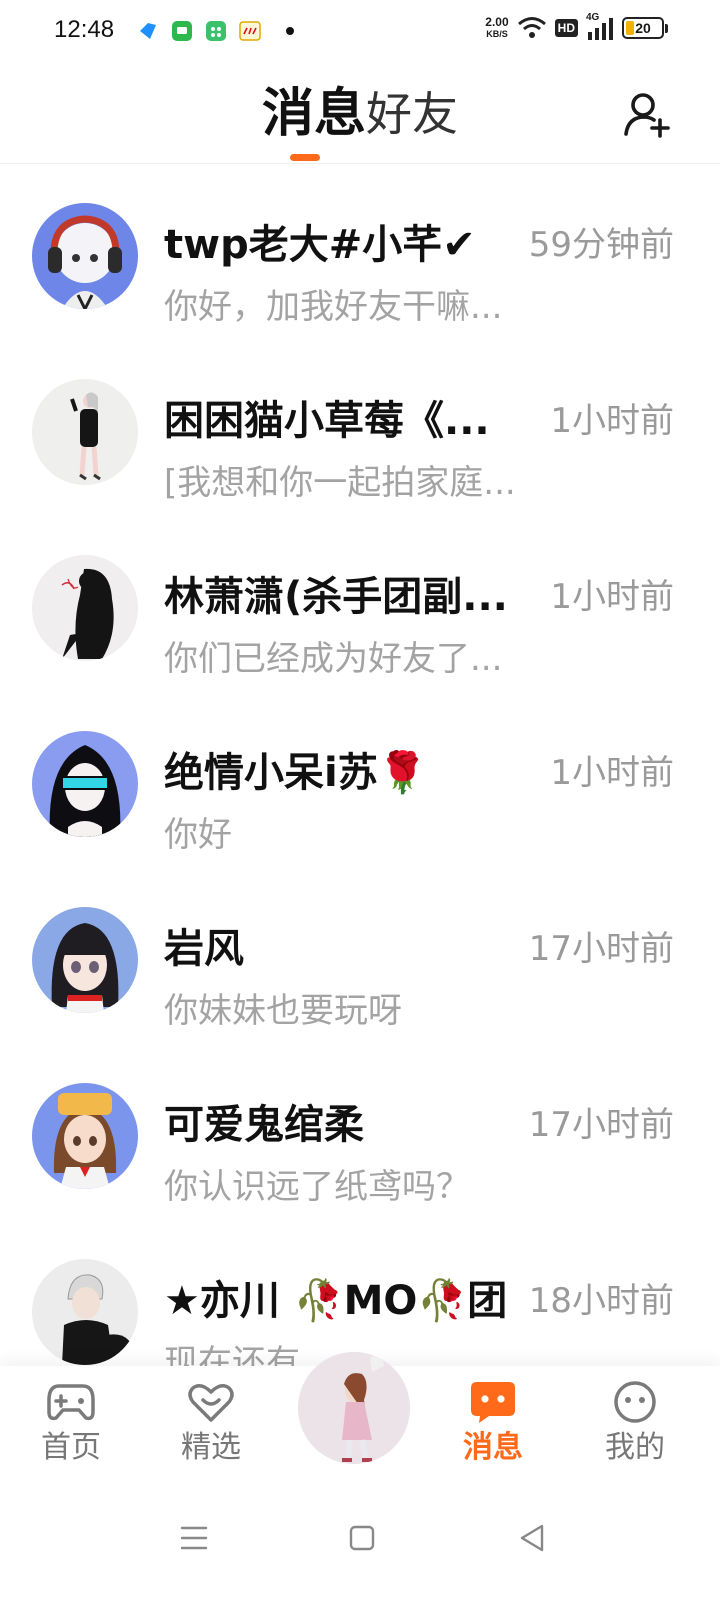 The width and height of the screenshot is (720, 1600). What do you see at coordinates (600, 29) in the screenshot?
I see `signal-icon` at bounding box center [600, 29].